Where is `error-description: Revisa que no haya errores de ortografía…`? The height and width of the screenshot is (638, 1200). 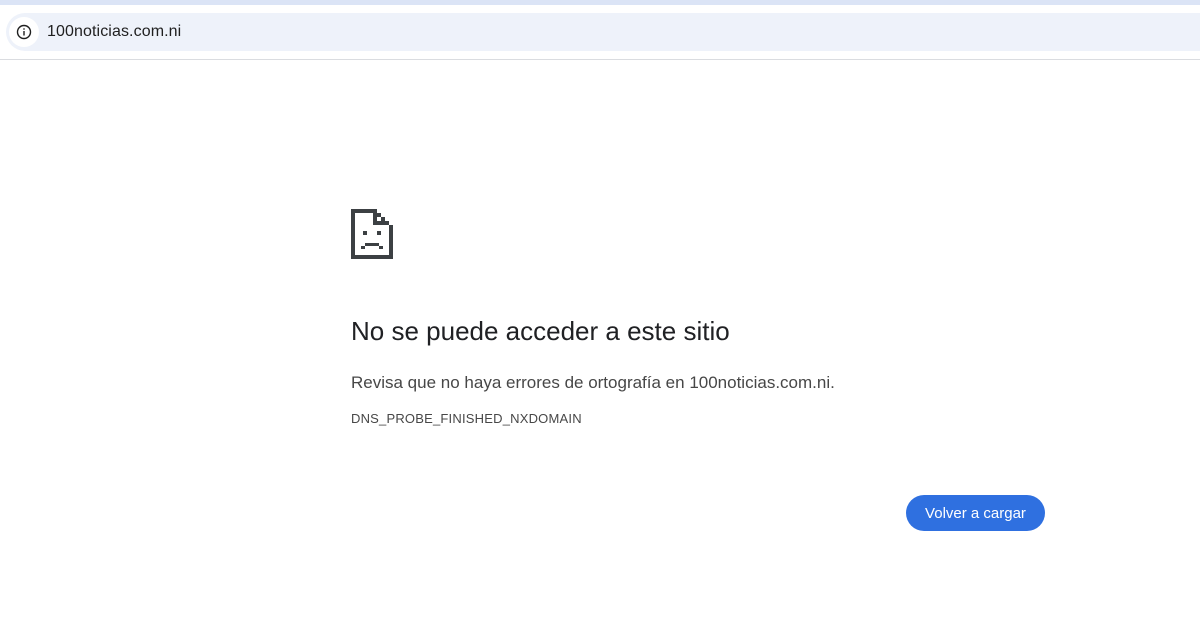 error-description: Revisa que no haya errores de ortografía… is located at coordinates (593, 382).